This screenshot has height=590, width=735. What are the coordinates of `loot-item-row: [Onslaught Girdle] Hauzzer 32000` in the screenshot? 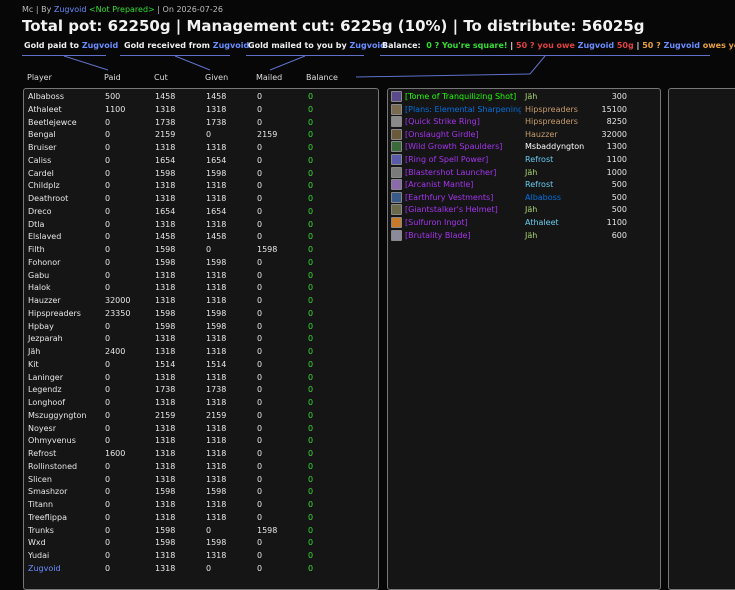 It's located at (521, 135).